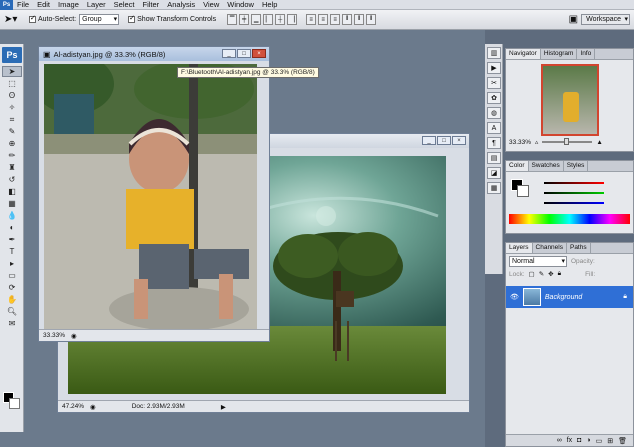 Image resolution: width=634 pixels, height=447 pixels. I want to click on menu-view: View, so click(211, 5).